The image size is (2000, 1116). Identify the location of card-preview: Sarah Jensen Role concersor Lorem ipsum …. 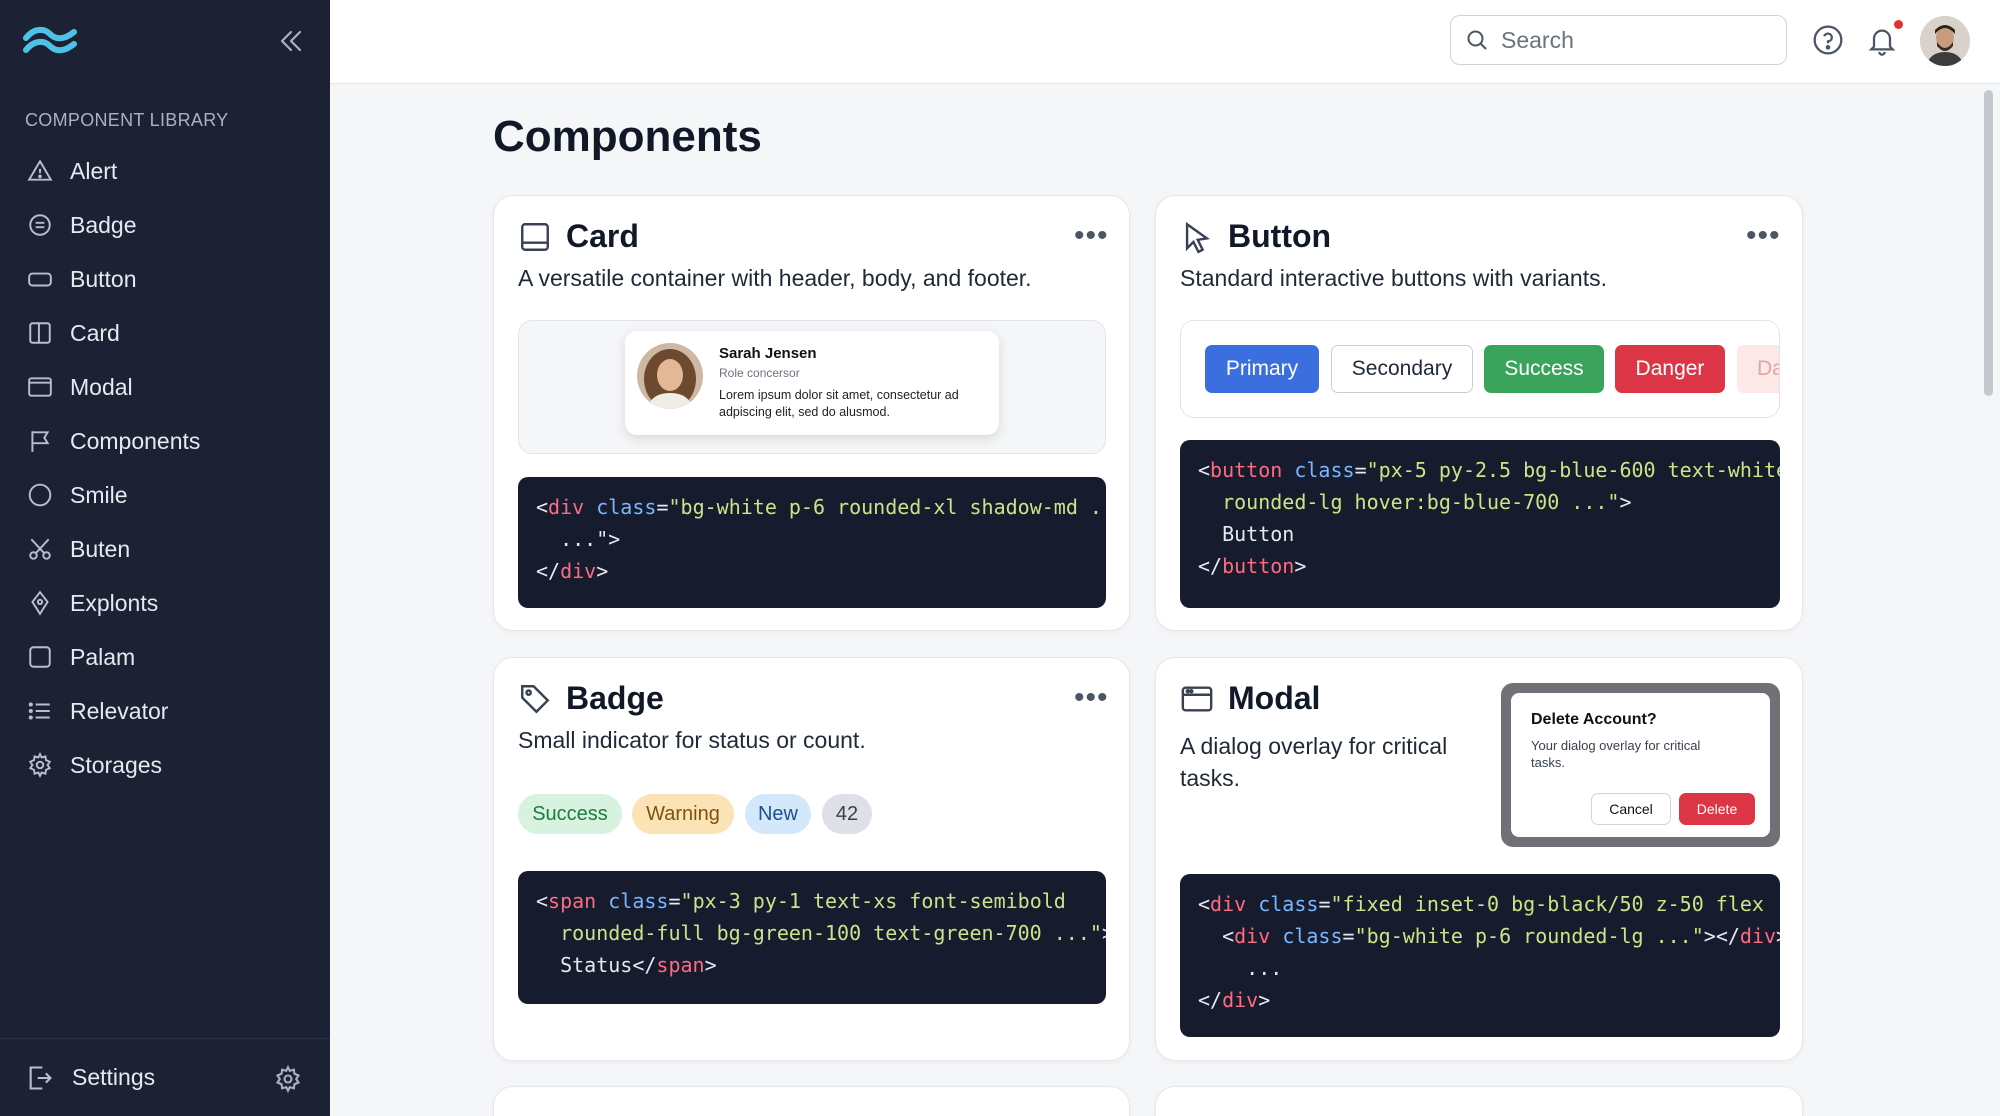
(812, 387).